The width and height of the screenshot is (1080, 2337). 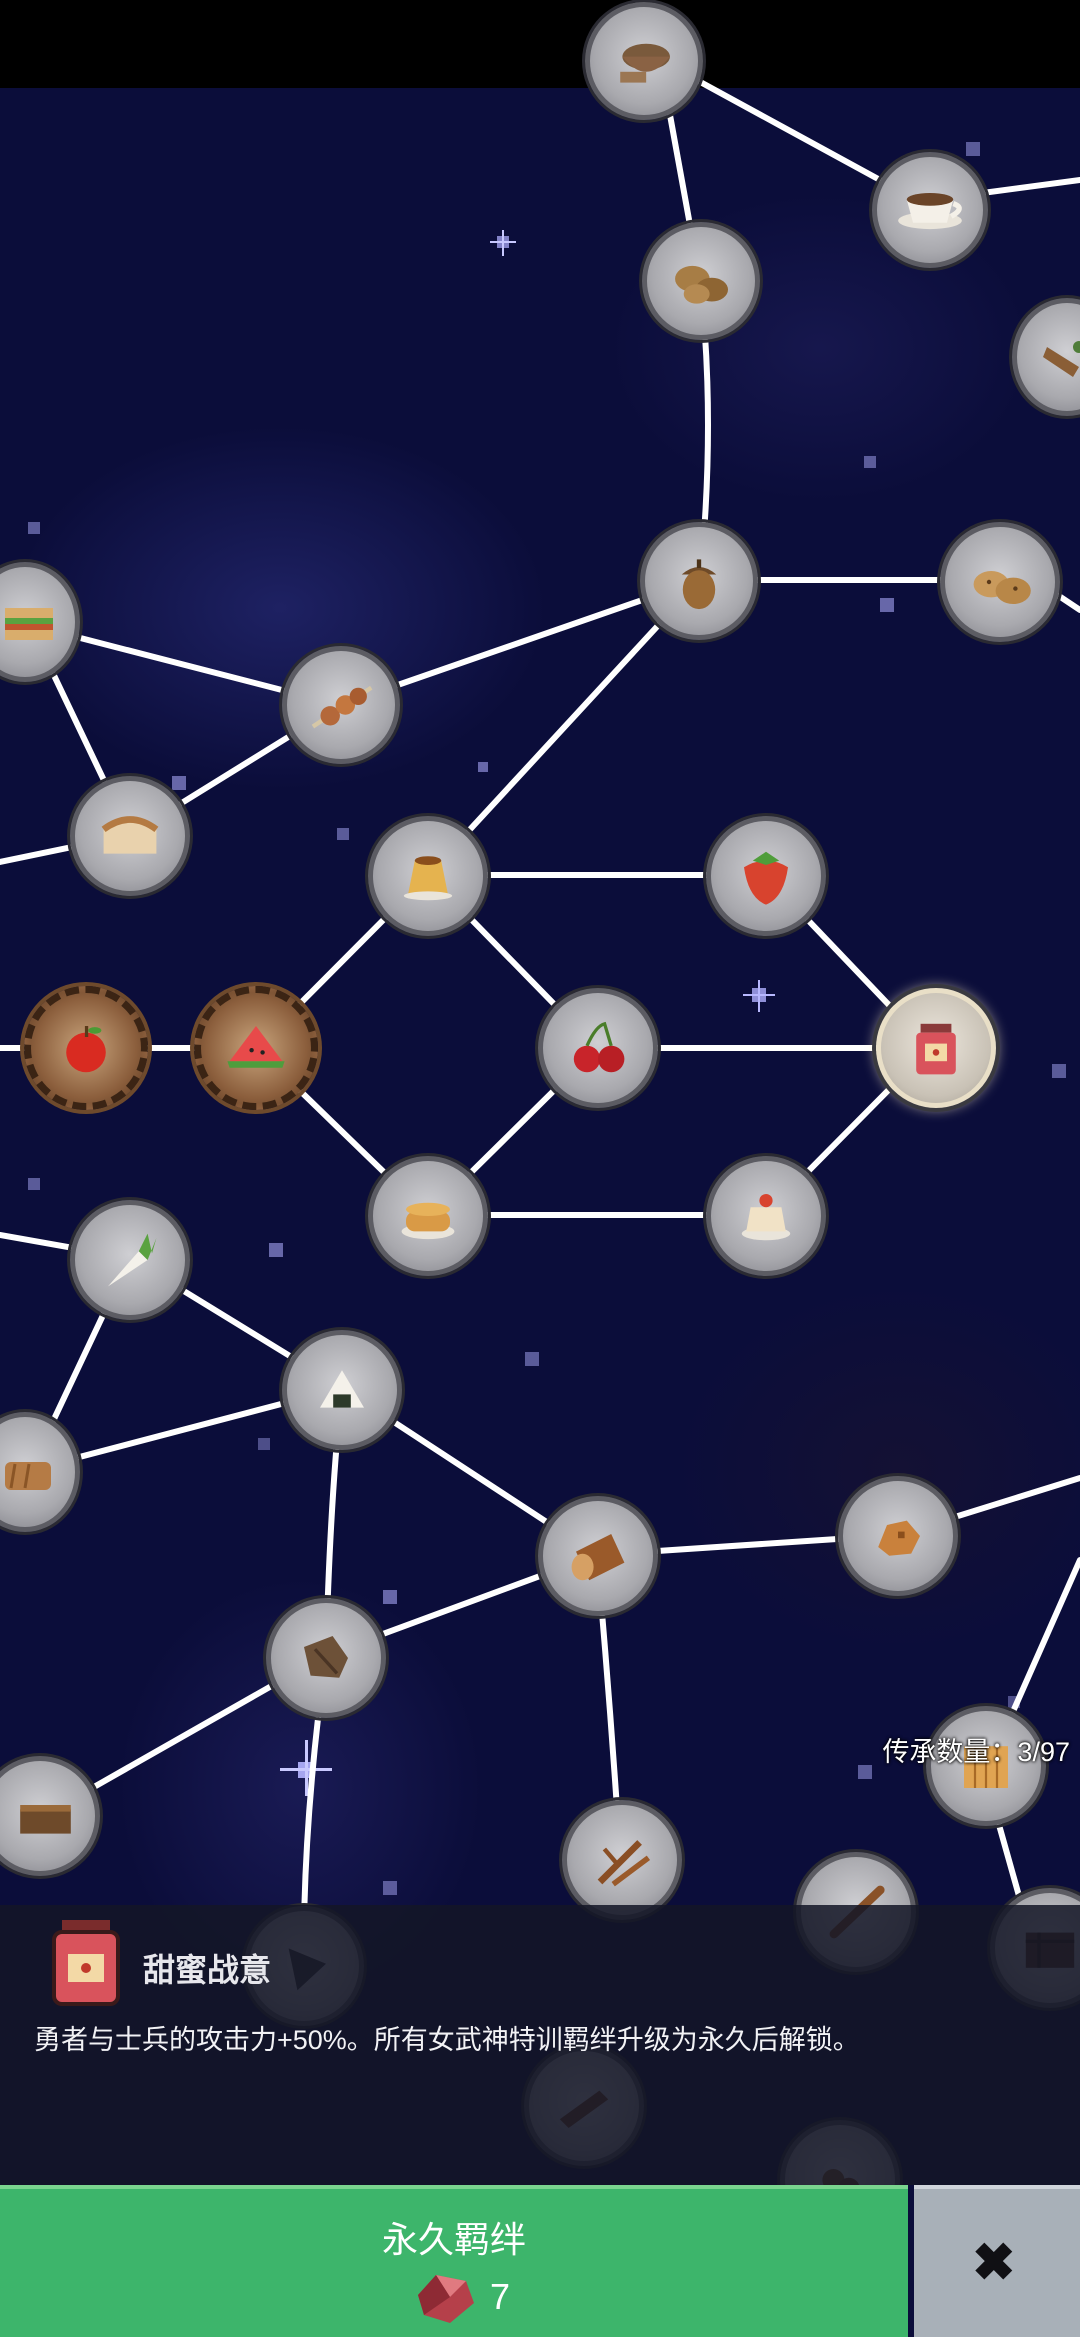 I want to click on ore-icon, so click(x=899, y=1538).